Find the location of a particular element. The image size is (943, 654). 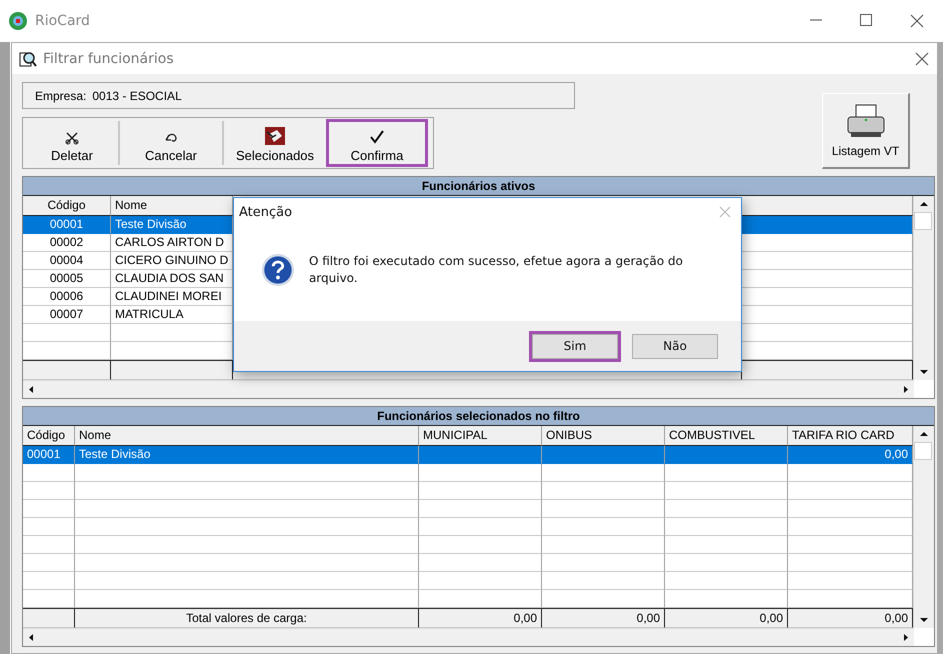

globe-icon is located at coordinates (18, 21).